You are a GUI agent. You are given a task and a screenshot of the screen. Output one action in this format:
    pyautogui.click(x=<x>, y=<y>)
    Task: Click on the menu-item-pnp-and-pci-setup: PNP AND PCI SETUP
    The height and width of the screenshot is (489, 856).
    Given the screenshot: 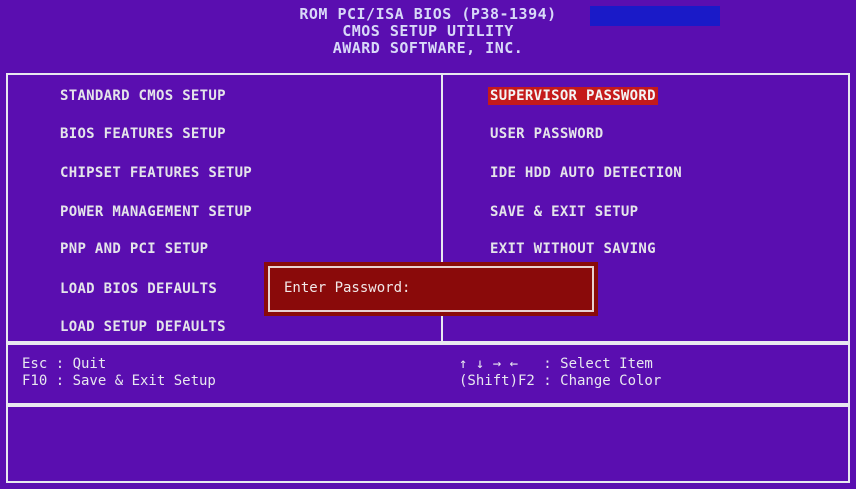 What is the action you would take?
    pyautogui.click(x=134, y=249)
    